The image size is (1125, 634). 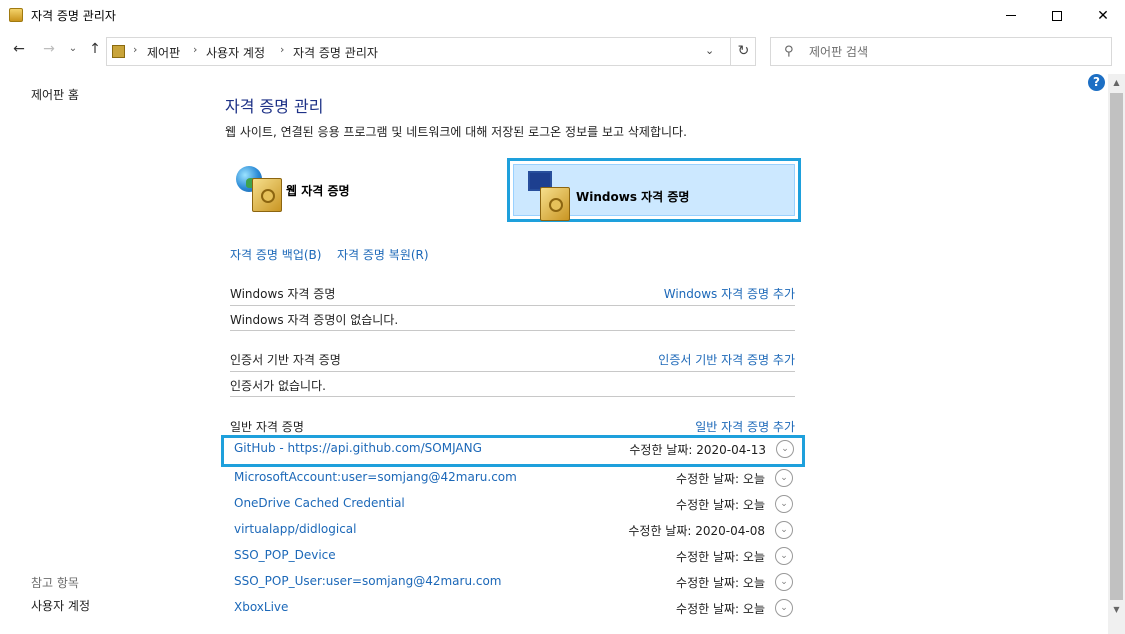 I want to click on credential-modified-date: 수정한 날짜: 2020-04-13, so click(x=697, y=450).